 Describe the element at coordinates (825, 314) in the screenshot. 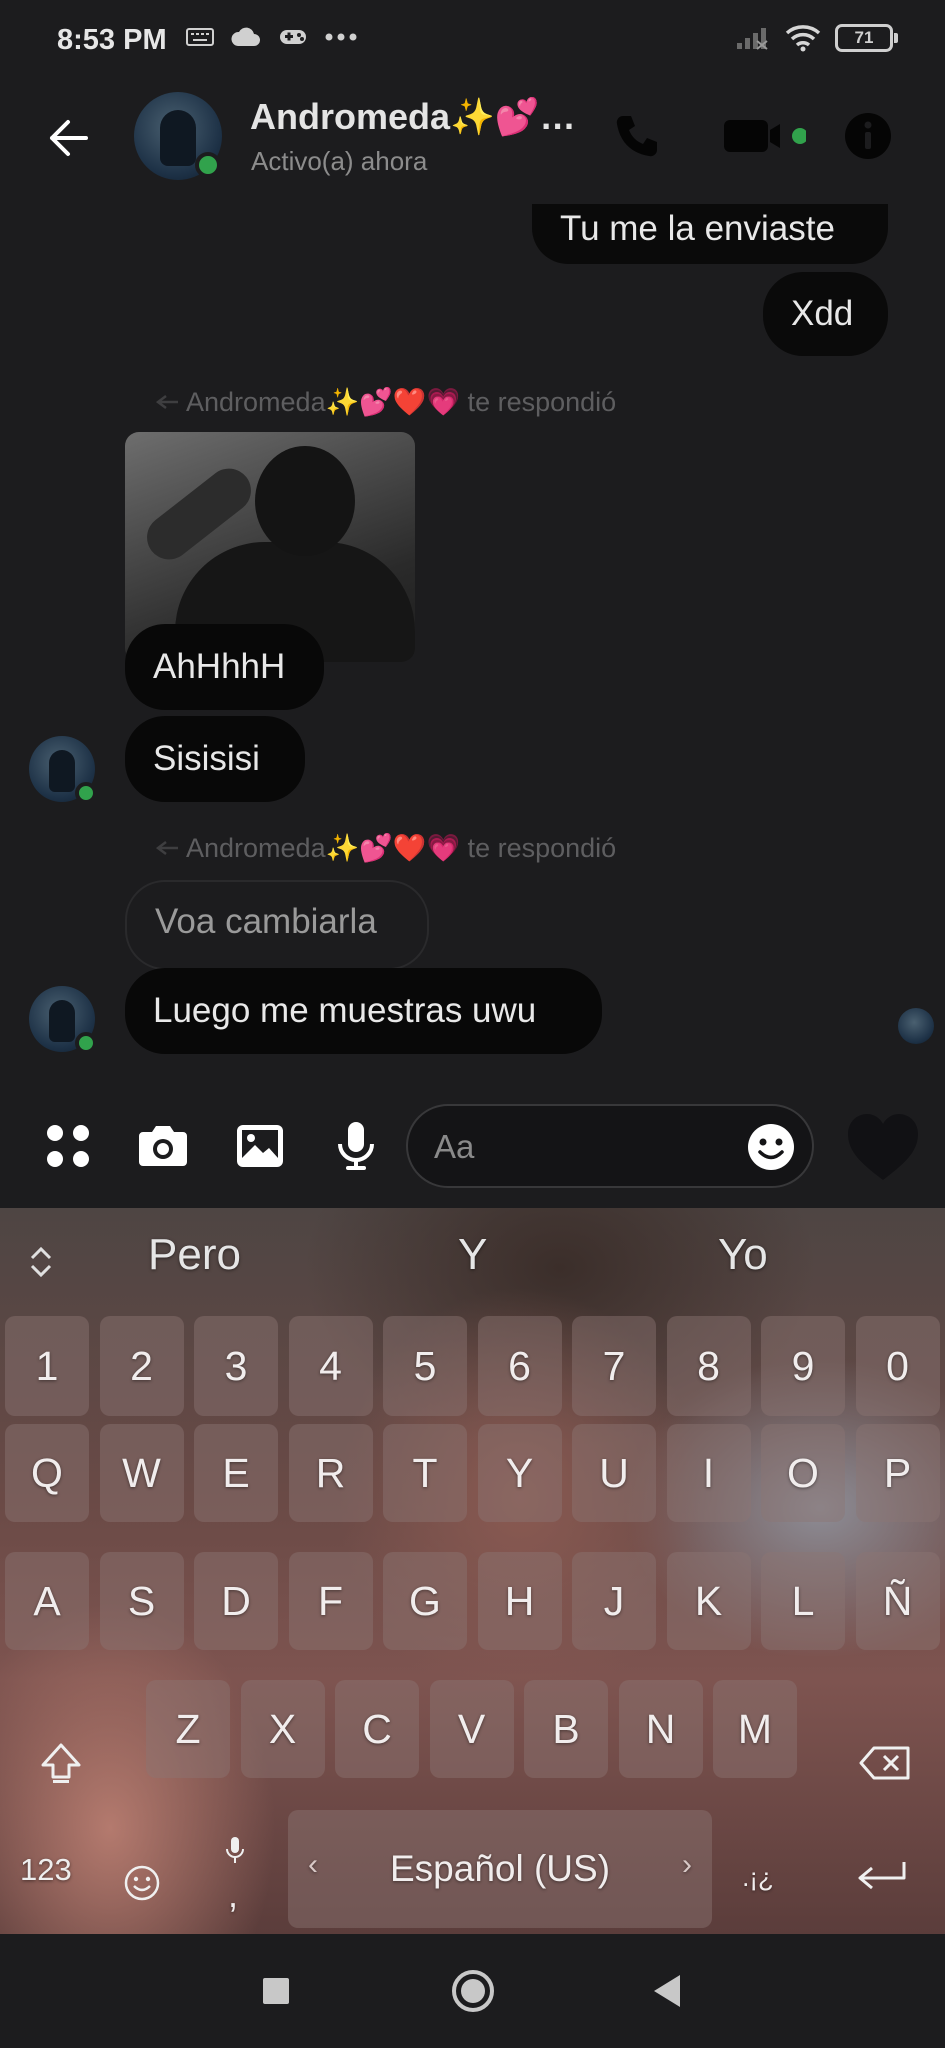

I see `outgoing-message: Xdd` at that location.